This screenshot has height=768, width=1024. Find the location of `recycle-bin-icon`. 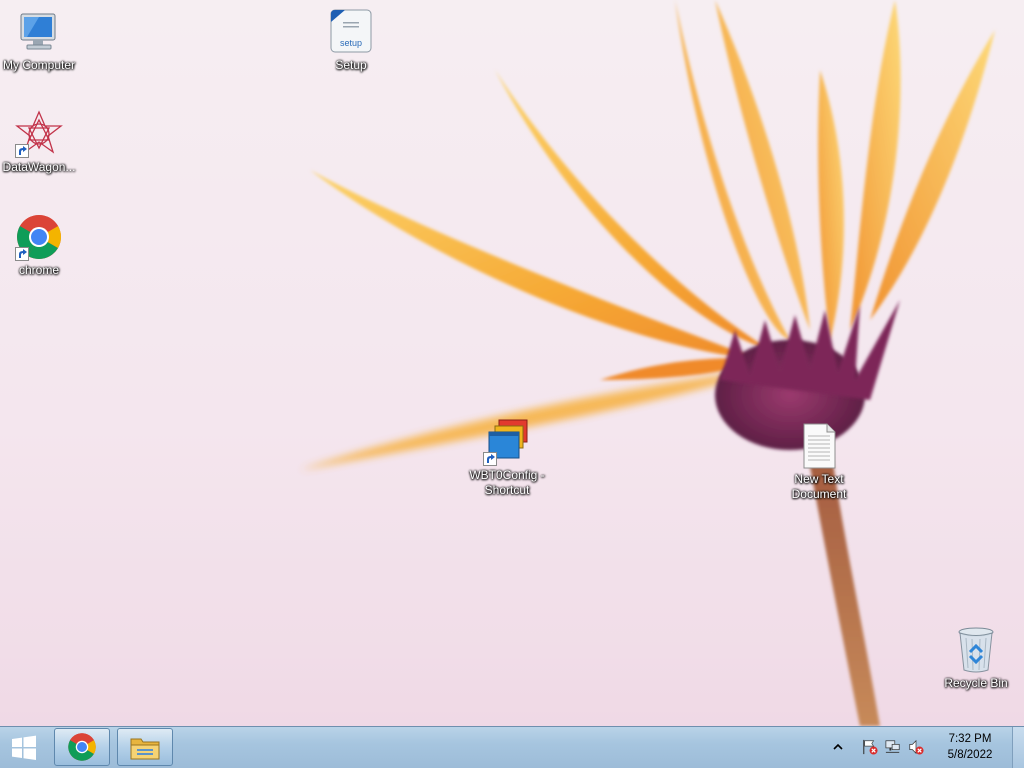

recycle-bin-icon is located at coordinates (976, 650).